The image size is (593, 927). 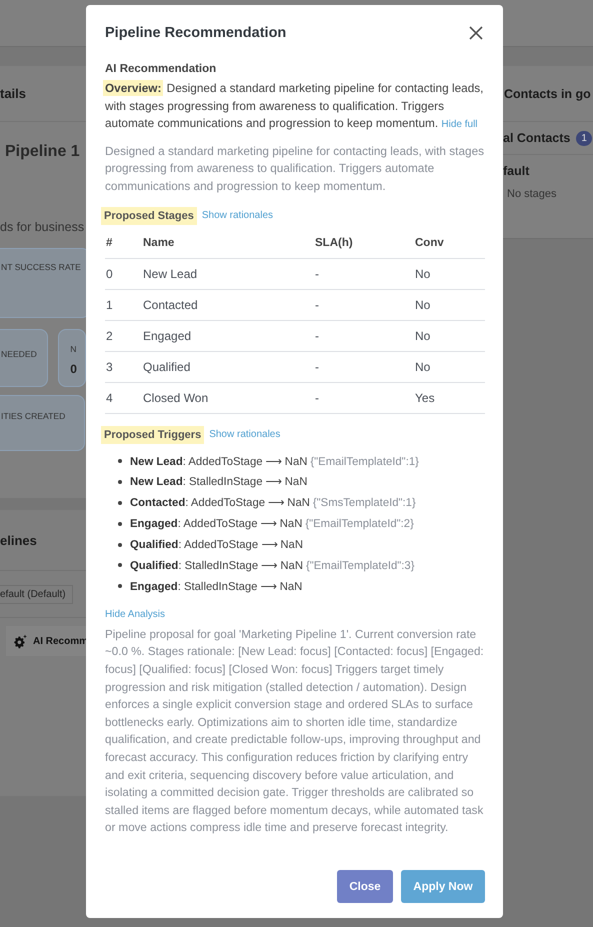 What do you see at coordinates (195, 33) in the screenshot?
I see `dialog-title: Pipeline Recommendation` at bounding box center [195, 33].